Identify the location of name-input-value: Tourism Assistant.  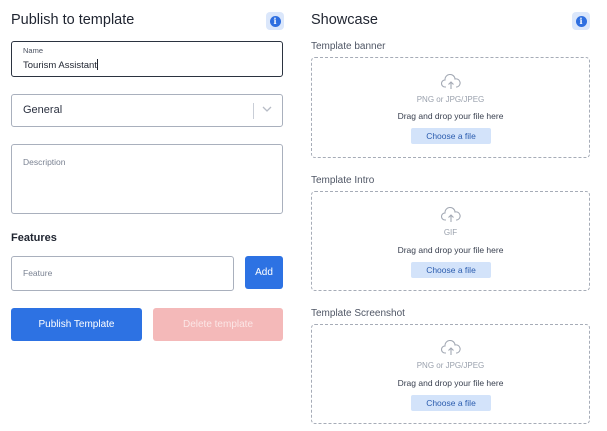
(60, 65).